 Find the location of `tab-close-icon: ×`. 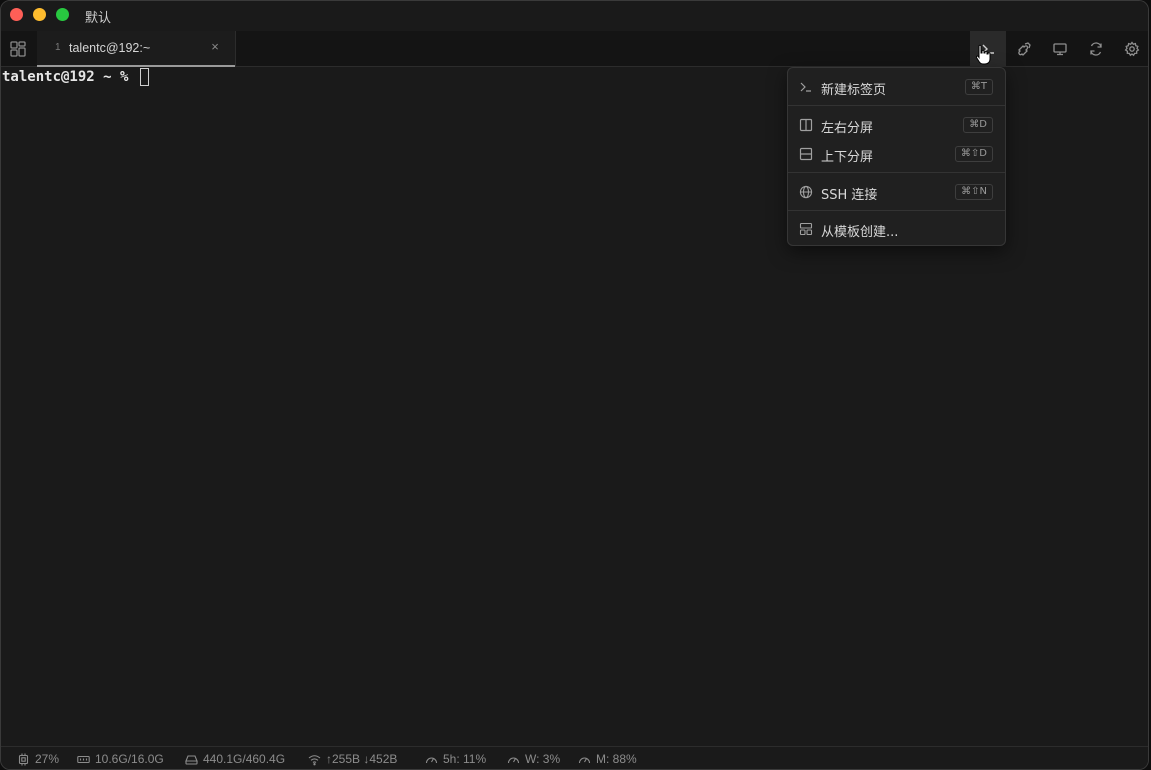

tab-close-icon: × is located at coordinates (215, 47).